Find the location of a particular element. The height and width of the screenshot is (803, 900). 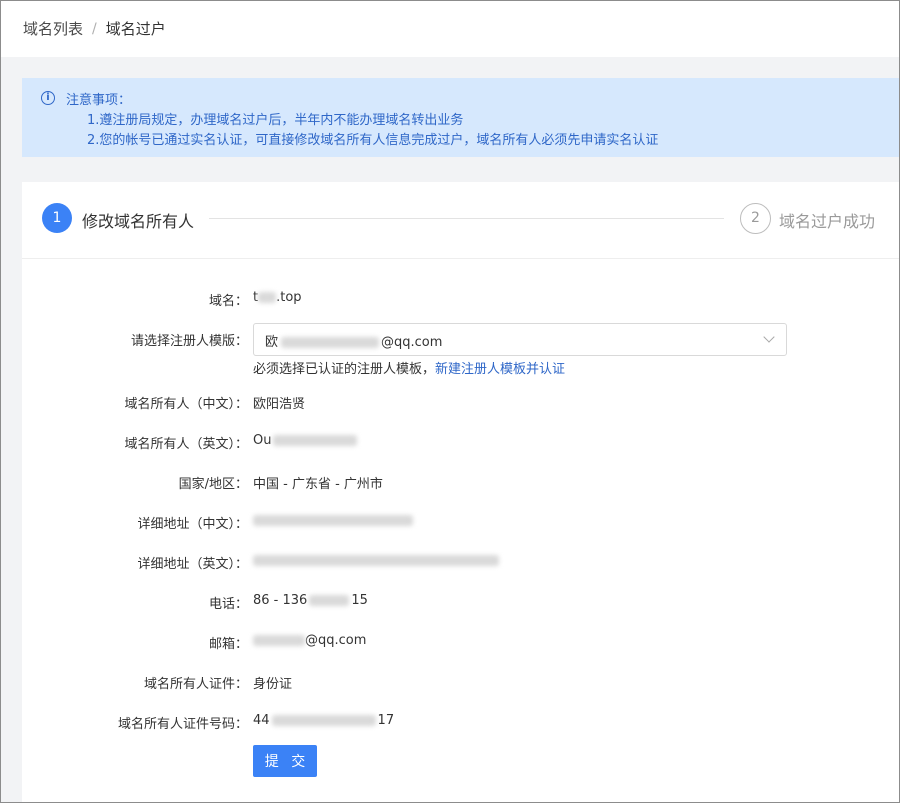

breadcrumb-domain-list: 域名列表 is located at coordinates (53, 28).